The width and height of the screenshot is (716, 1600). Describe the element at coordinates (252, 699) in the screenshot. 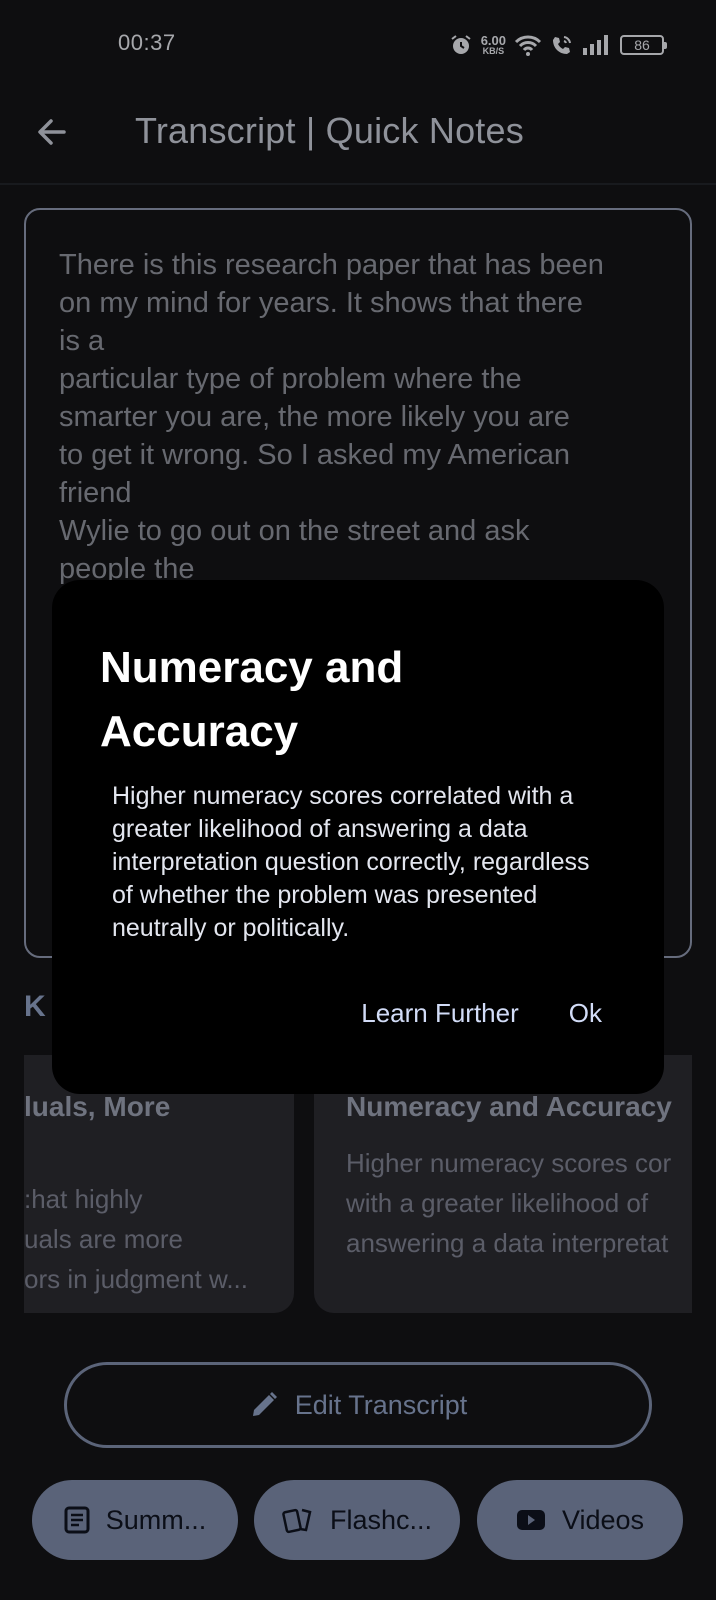

I see `dialog-title: Numeracy and Accuracy` at that location.